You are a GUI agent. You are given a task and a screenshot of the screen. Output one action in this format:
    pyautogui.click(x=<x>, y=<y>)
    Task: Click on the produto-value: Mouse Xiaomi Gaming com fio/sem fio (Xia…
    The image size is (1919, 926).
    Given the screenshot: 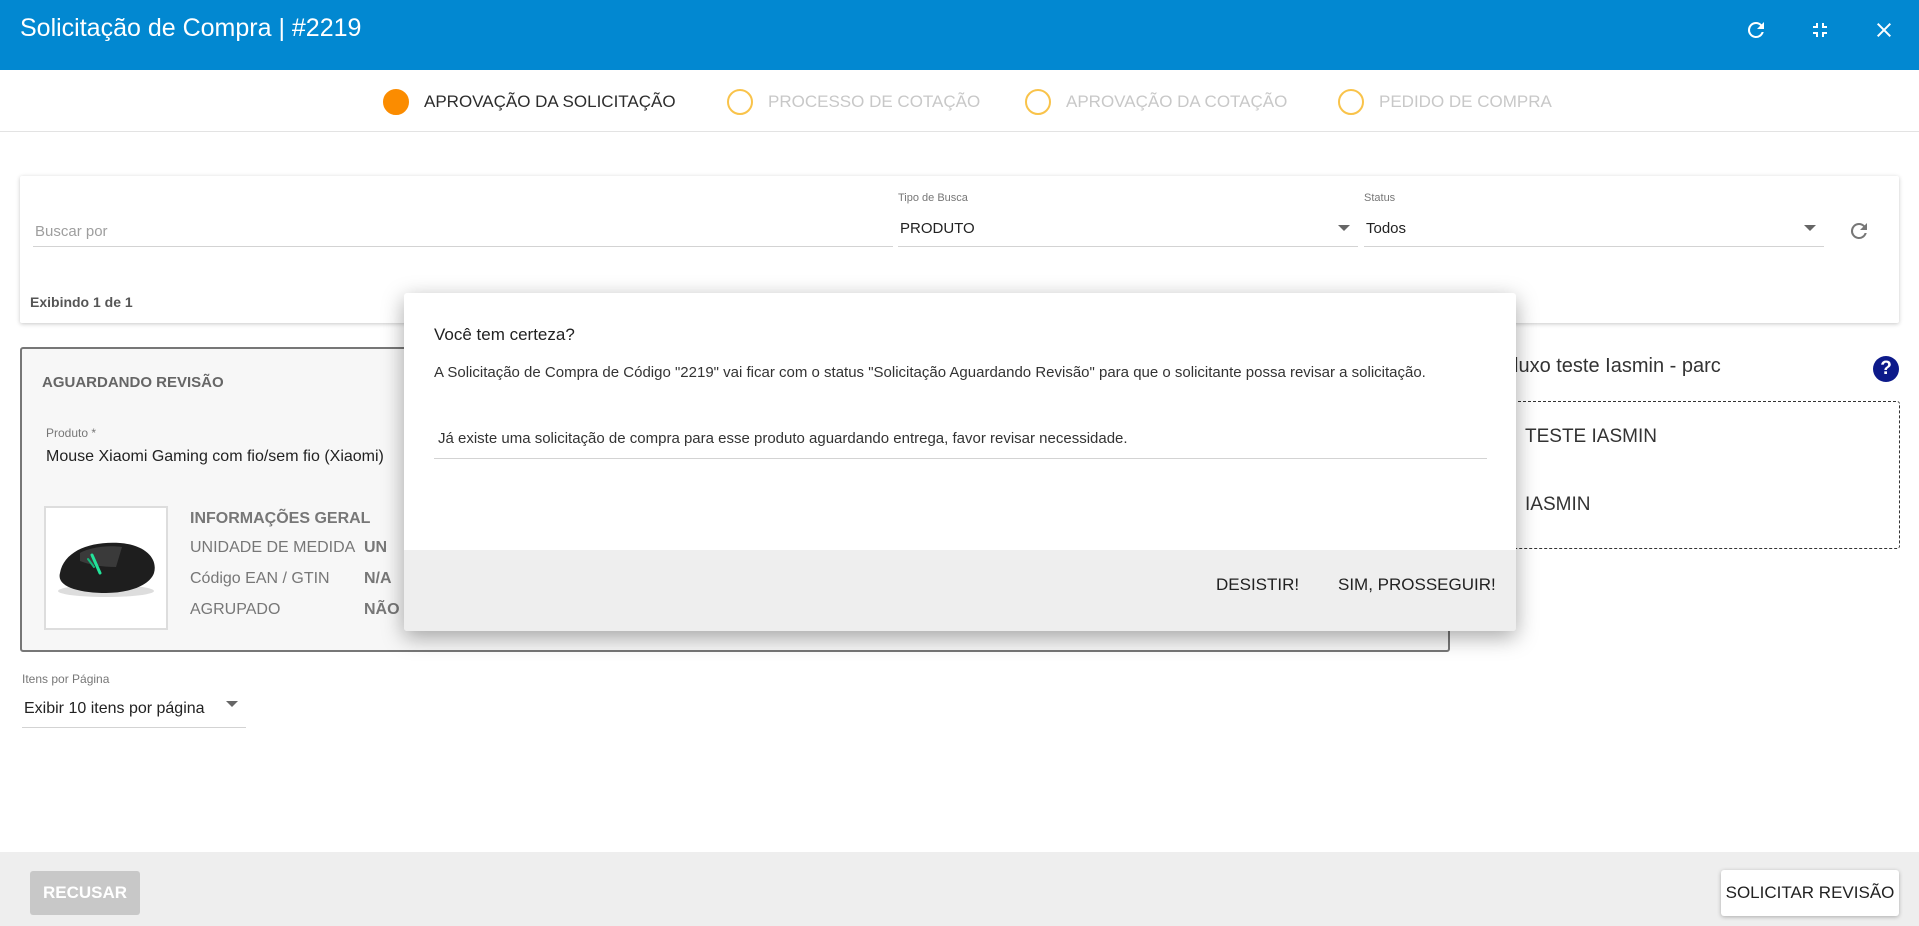 What is the action you would take?
    pyautogui.click(x=215, y=456)
    